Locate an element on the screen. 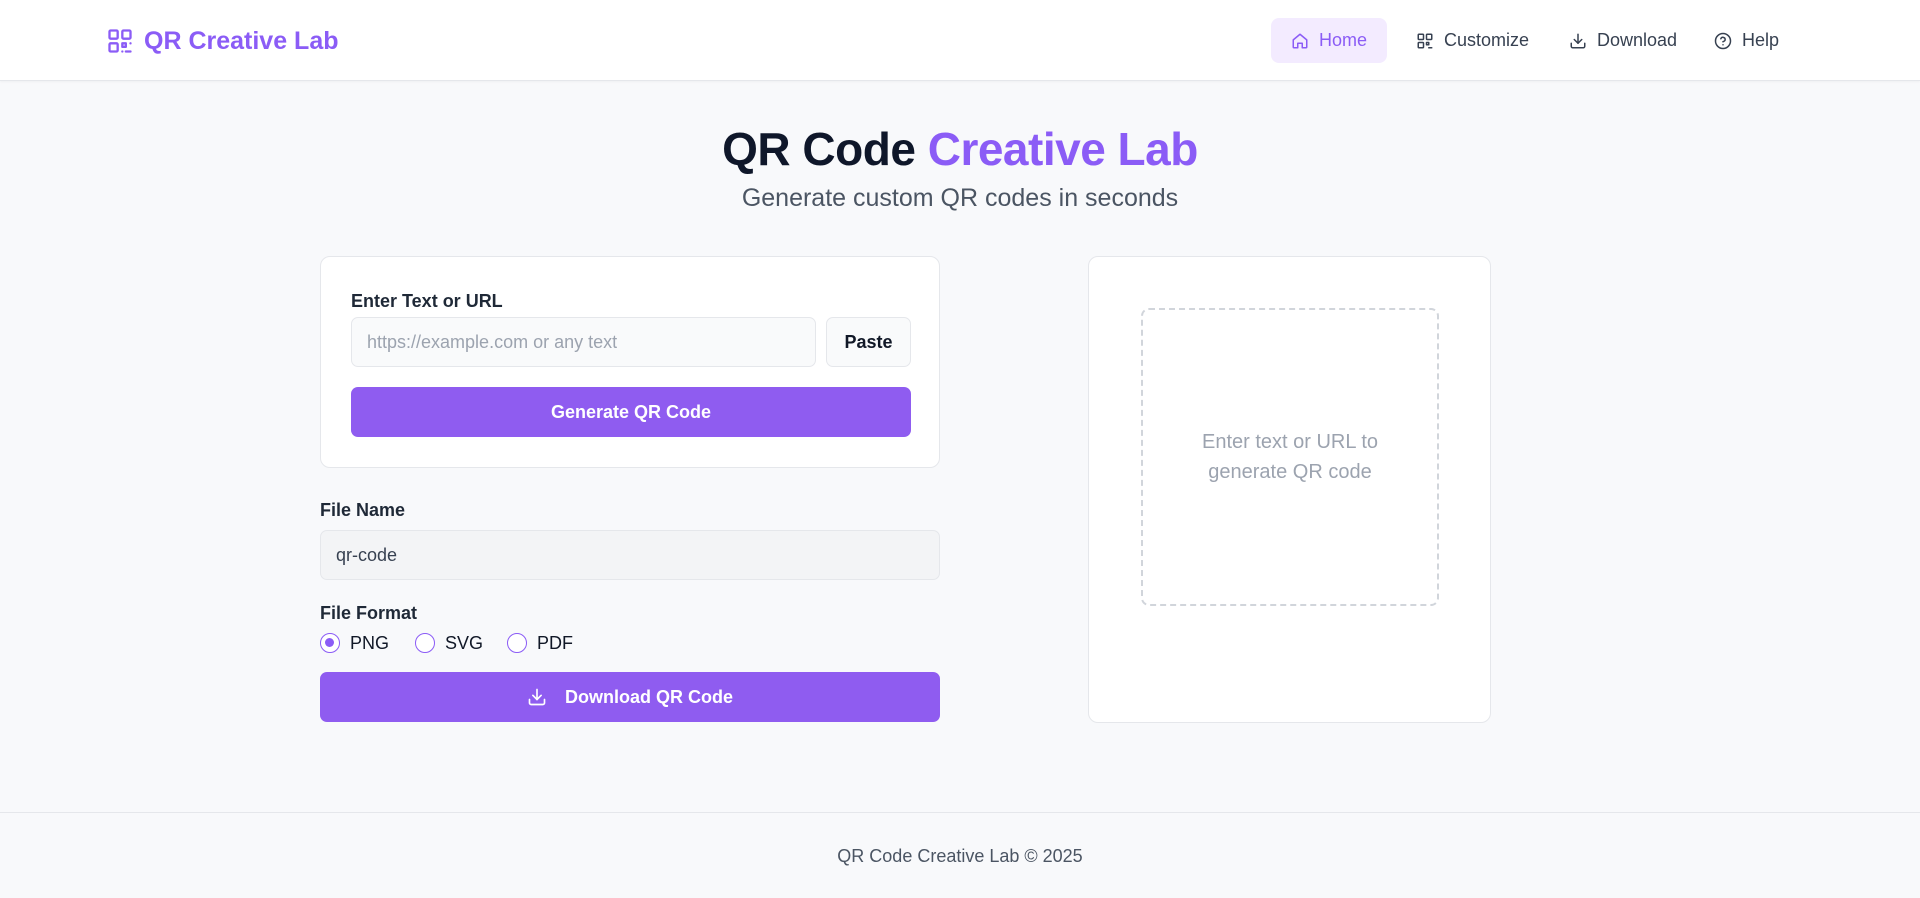 The height and width of the screenshot is (898, 1920). qr-preview-placeholder: Enter text or URL to generate QR code is located at coordinates (1290, 457).